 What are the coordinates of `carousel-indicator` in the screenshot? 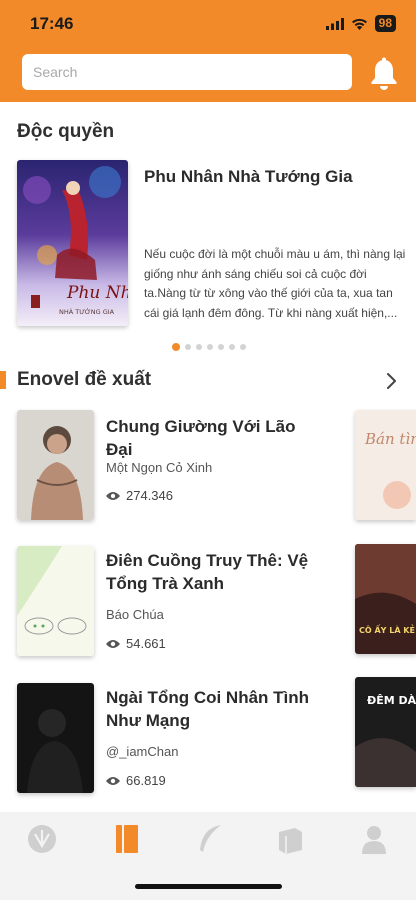 It's located at (209, 347).